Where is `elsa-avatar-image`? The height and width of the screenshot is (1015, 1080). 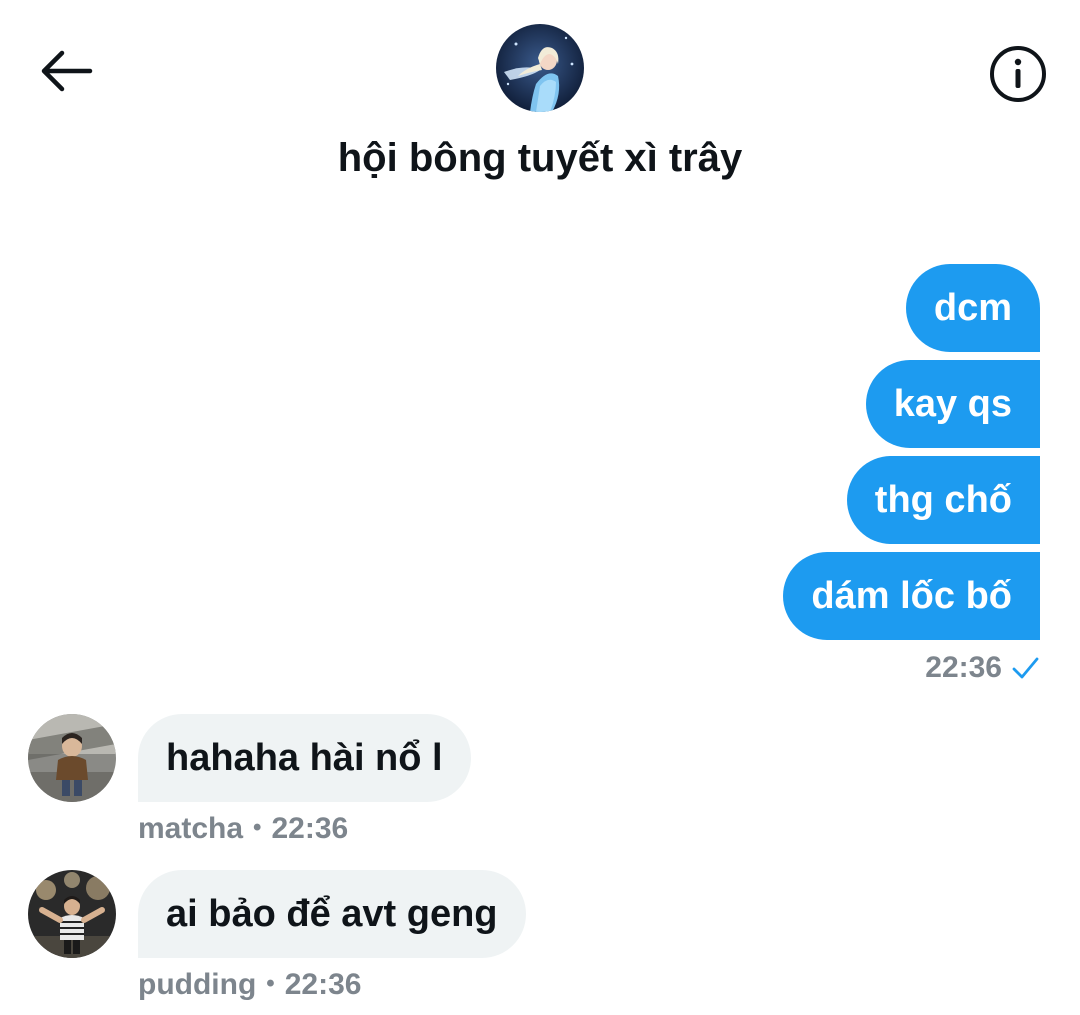
elsa-avatar-image is located at coordinates (540, 68).